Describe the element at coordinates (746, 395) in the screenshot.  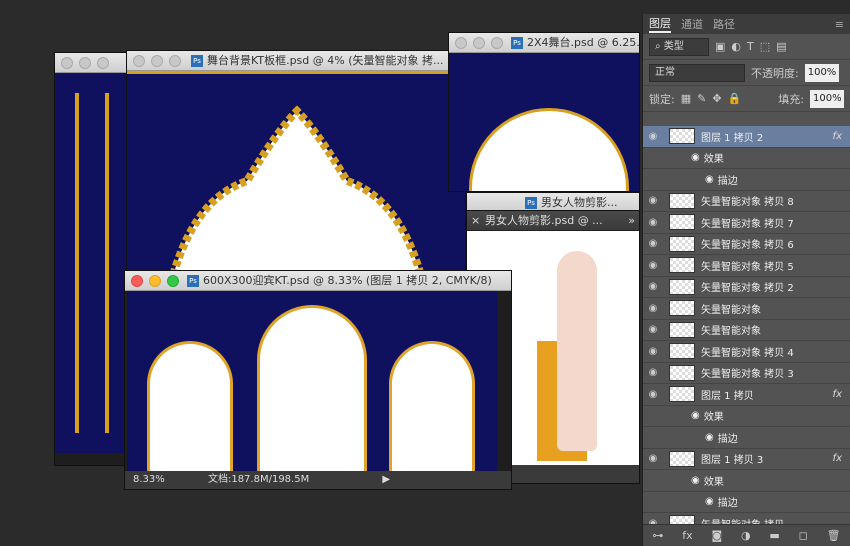
I see `layer-row: ◉ 图层 1 拷贝 fx` at that location.